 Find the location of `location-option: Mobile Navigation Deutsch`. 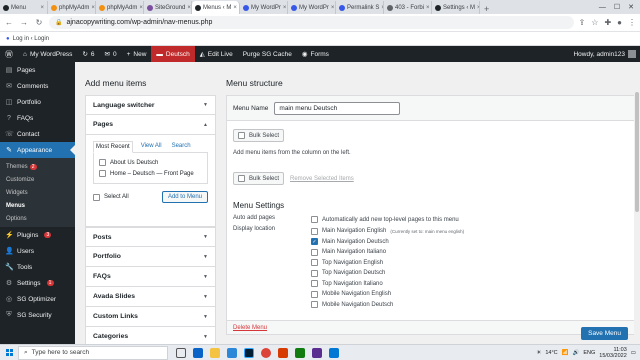

location-option: Mobile Navigation Deutsch is located at coordinates (387, 305).